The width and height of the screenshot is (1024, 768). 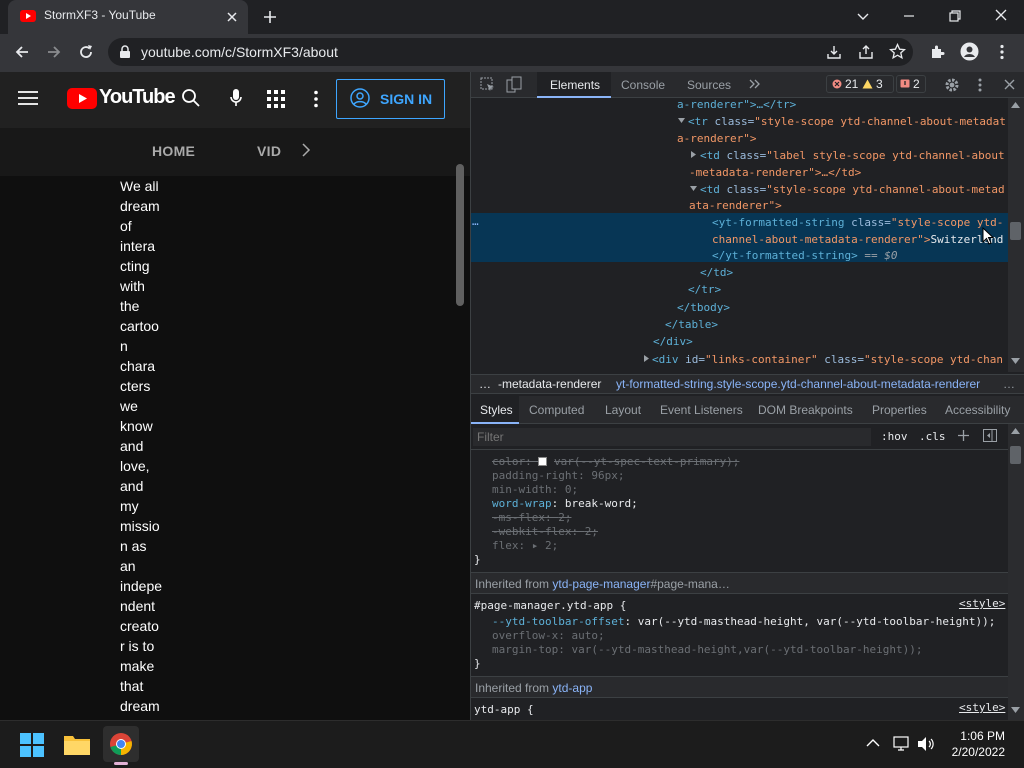 What do you see at coordinates (643, 85) in the screenshot?
I see `tab-console: Console` at bounding box center [643, 85].